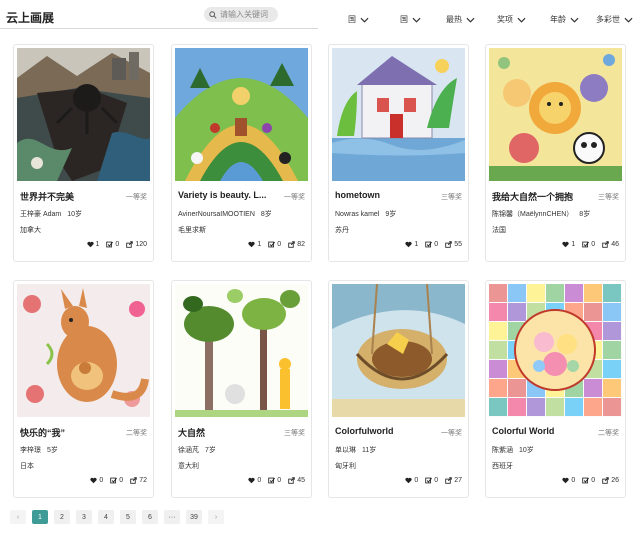  What do you see at coordinates (381, 195) in the screenshot?
I see `artwork-title: hometown` at bounding box center [381, 195].